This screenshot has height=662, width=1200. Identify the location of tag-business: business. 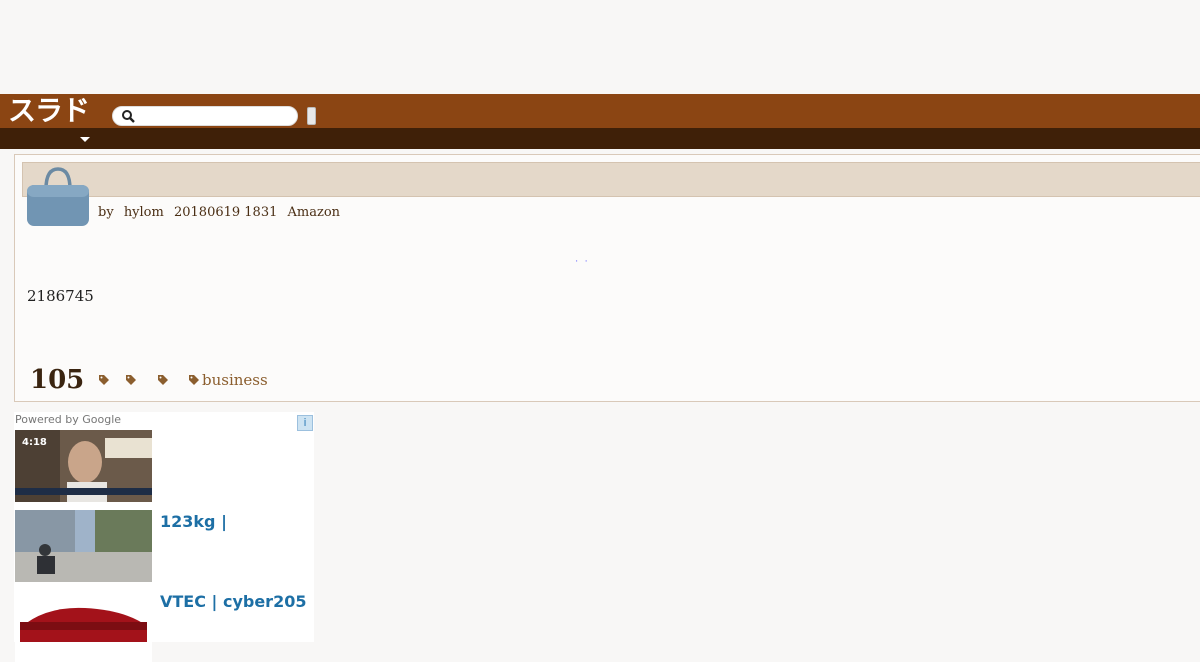
(235, 380).